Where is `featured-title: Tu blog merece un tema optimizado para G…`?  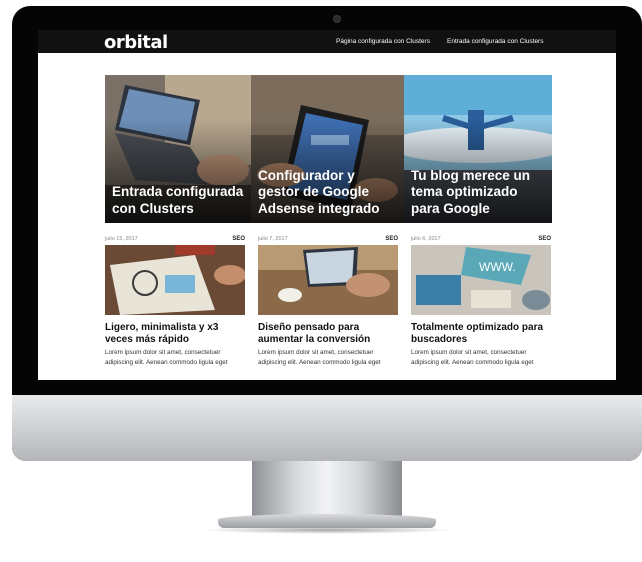
featured-title: Tu blog merece un tema optimizado para G… is located at coordinates (480, 193).